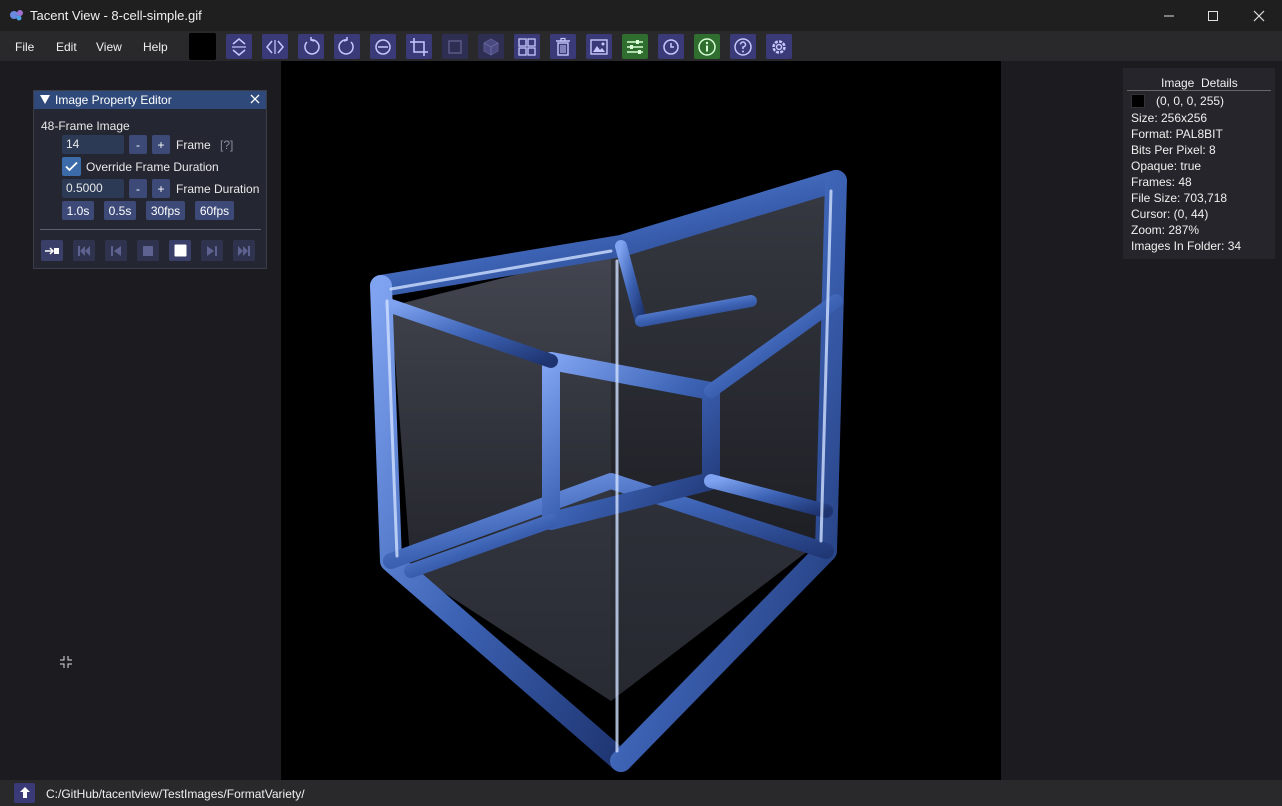 The height and width of the screenshot is (806, 1282). What do you see at coordinates (1179, 198) in the screenshot?
I see `detail-file-size: File Size: 703,718` at bounding box center [1179, 198].